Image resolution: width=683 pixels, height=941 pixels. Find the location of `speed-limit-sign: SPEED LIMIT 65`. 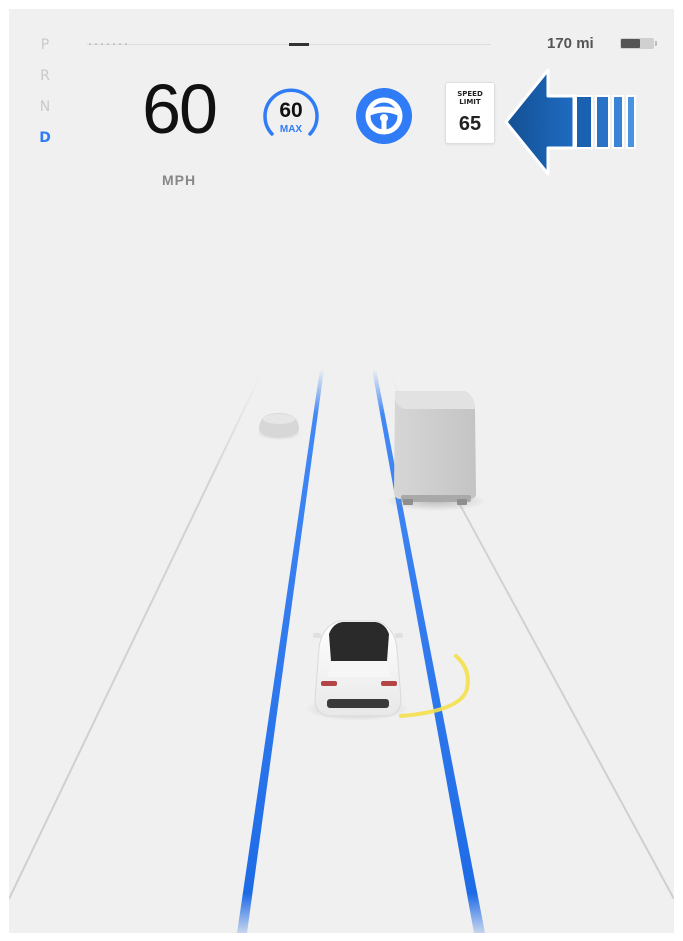

speed-limit-sign: SPEED LIMIT 65 is located at coordinates (470, 113).